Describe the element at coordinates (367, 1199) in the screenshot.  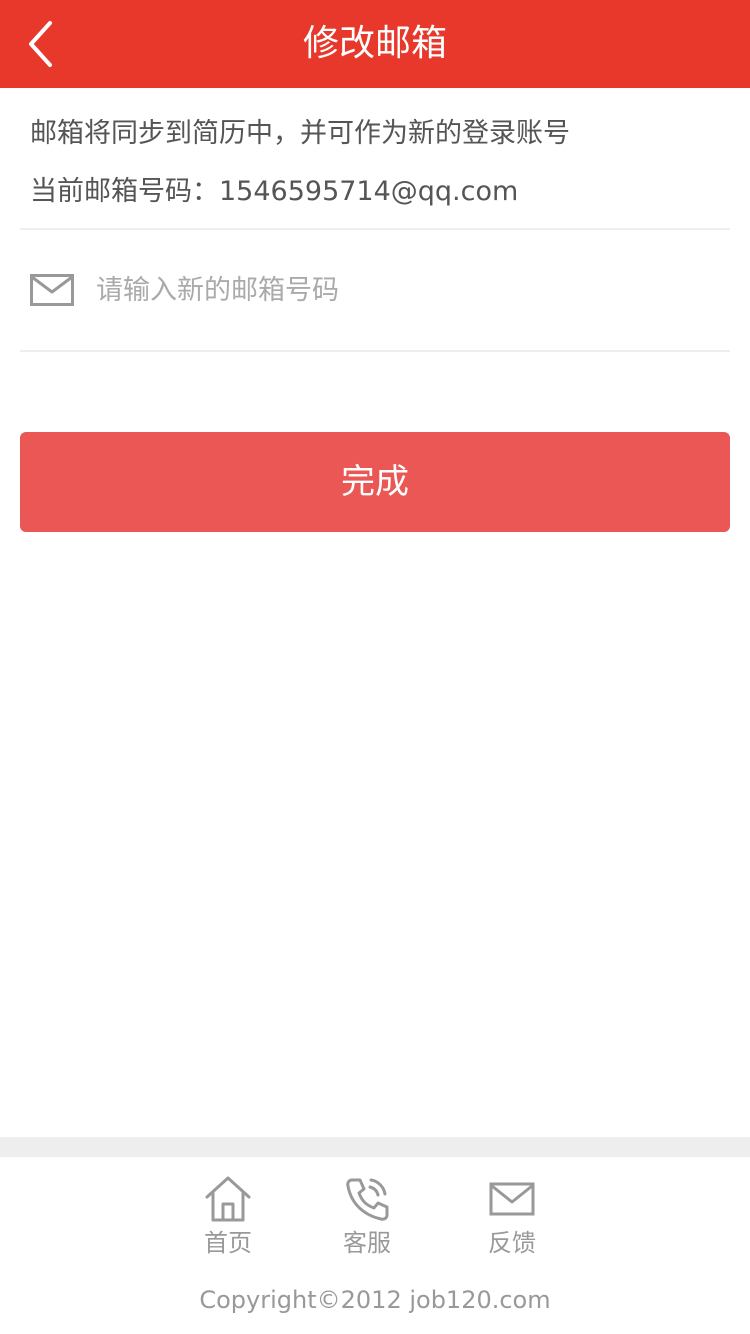
I see `phone-icon` at that location.